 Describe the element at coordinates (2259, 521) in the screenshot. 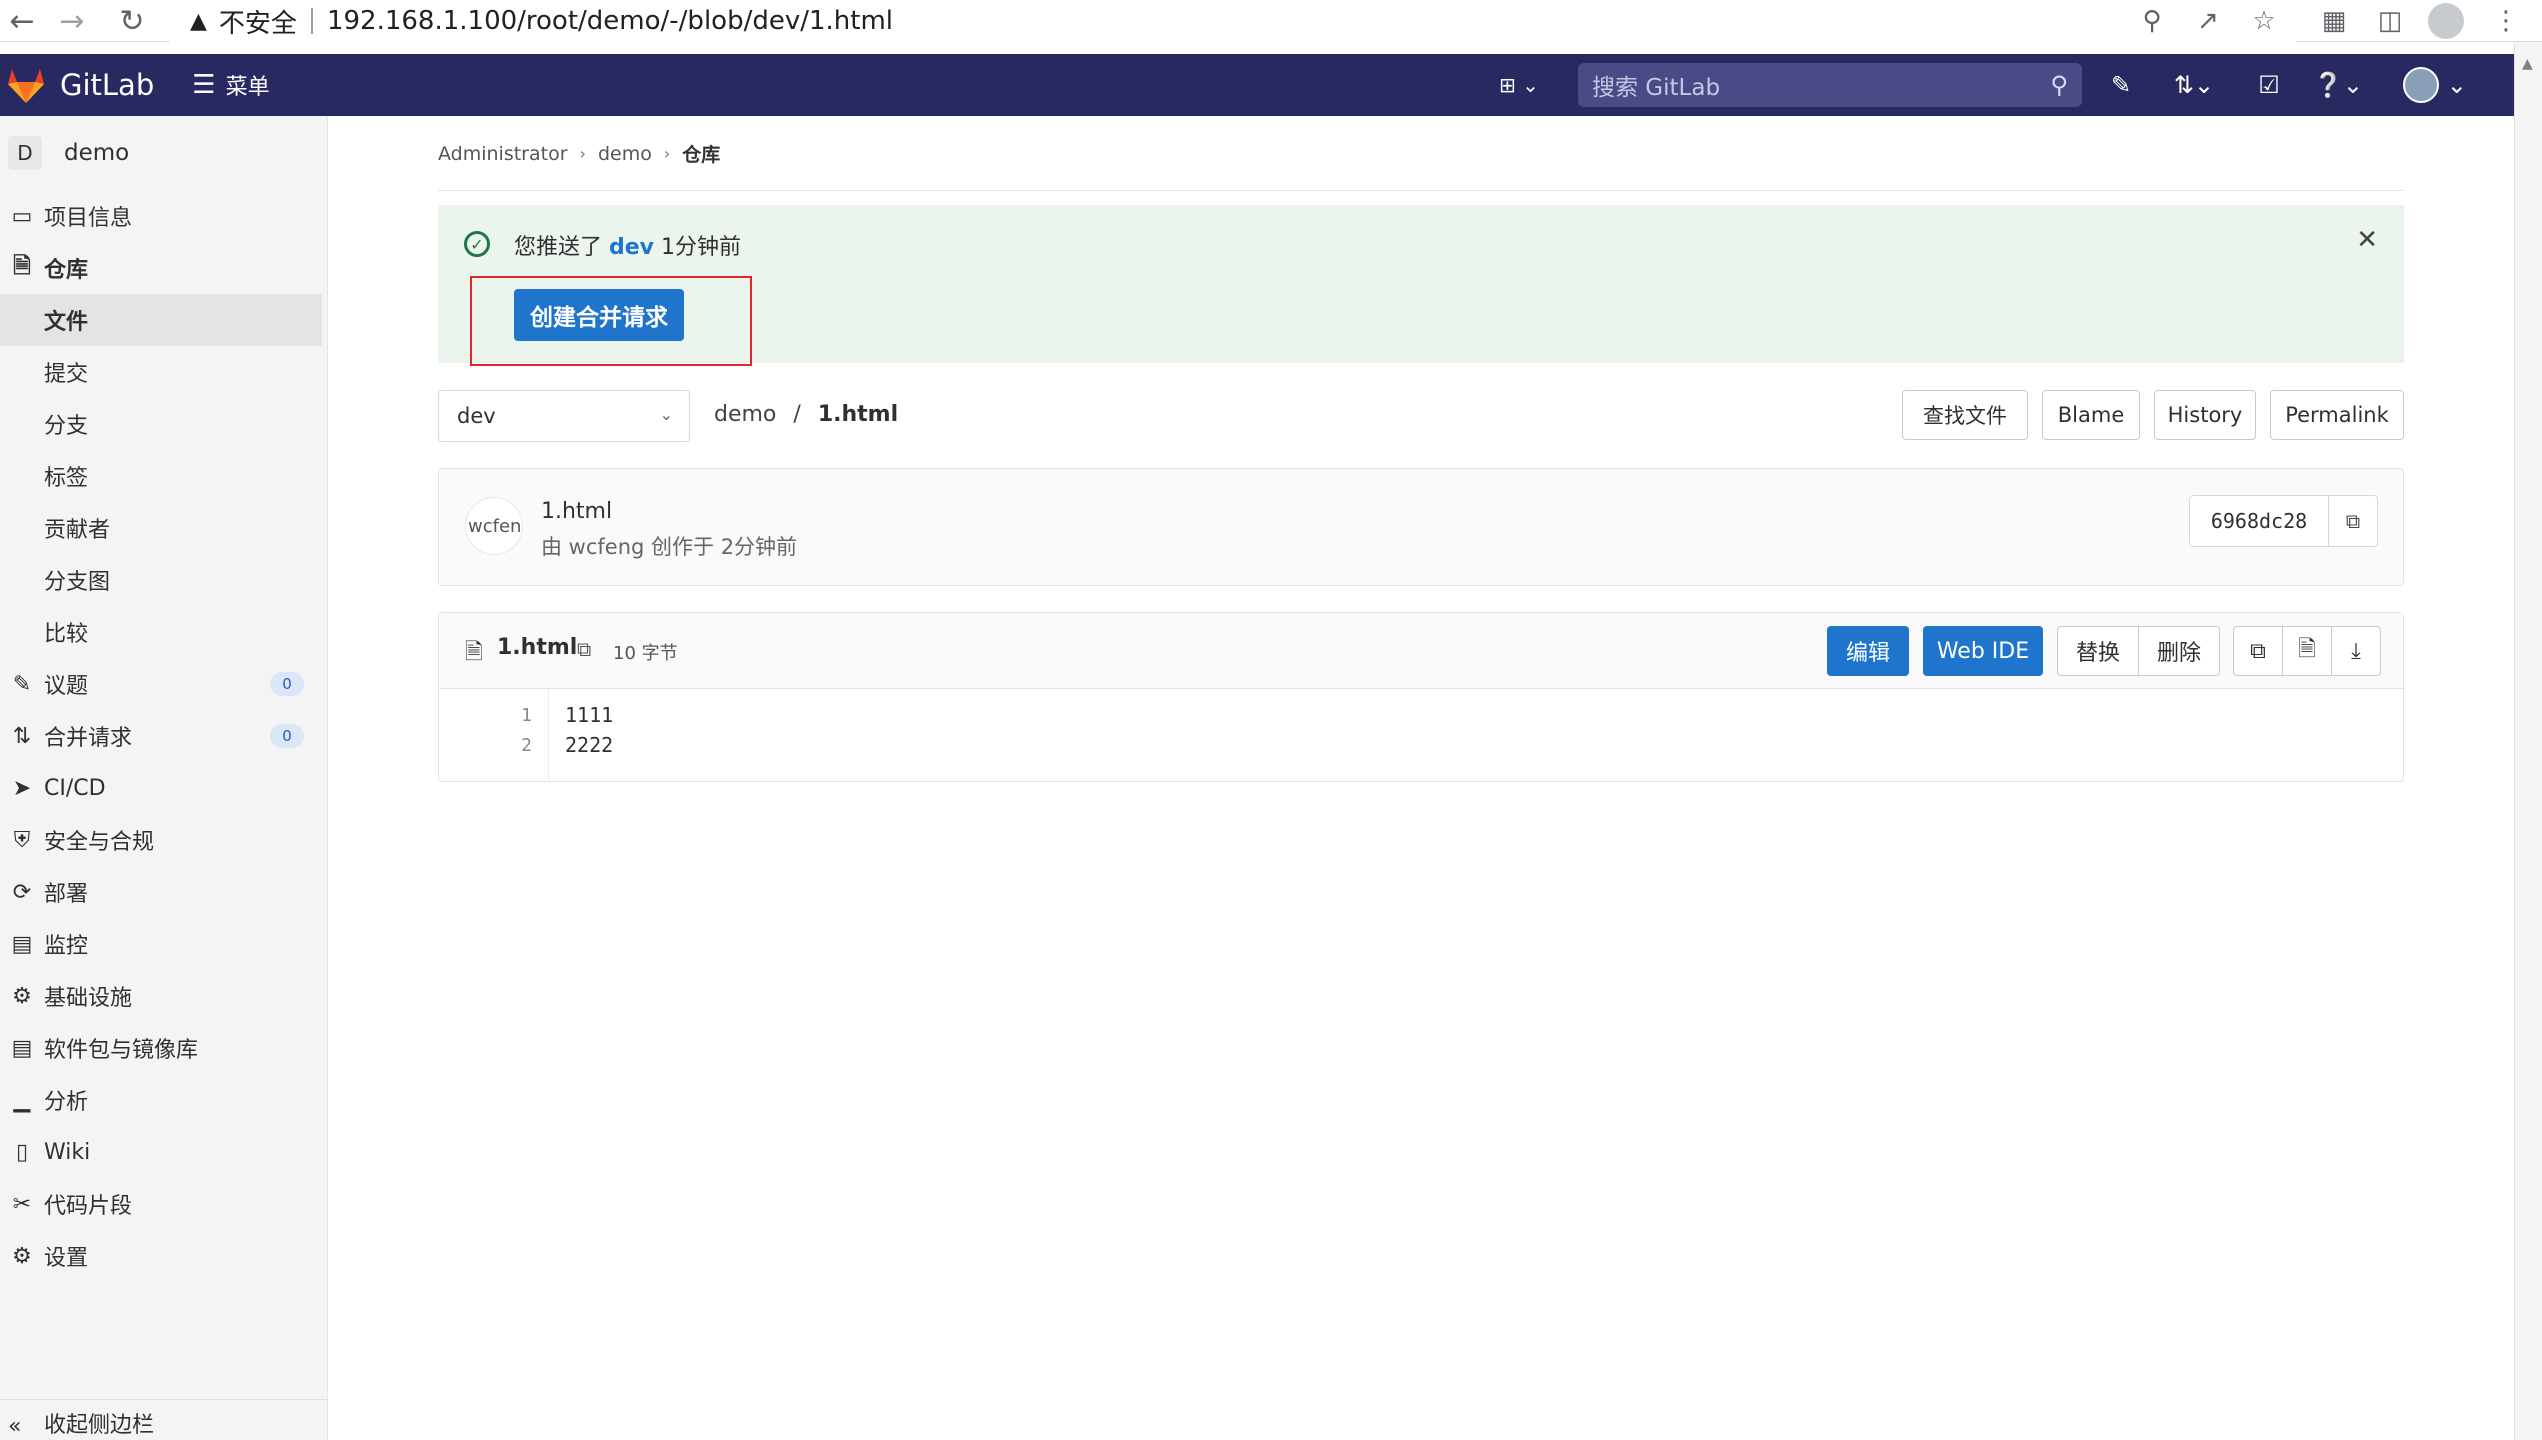

I see `commit-sha: 6968dc28` at that location.